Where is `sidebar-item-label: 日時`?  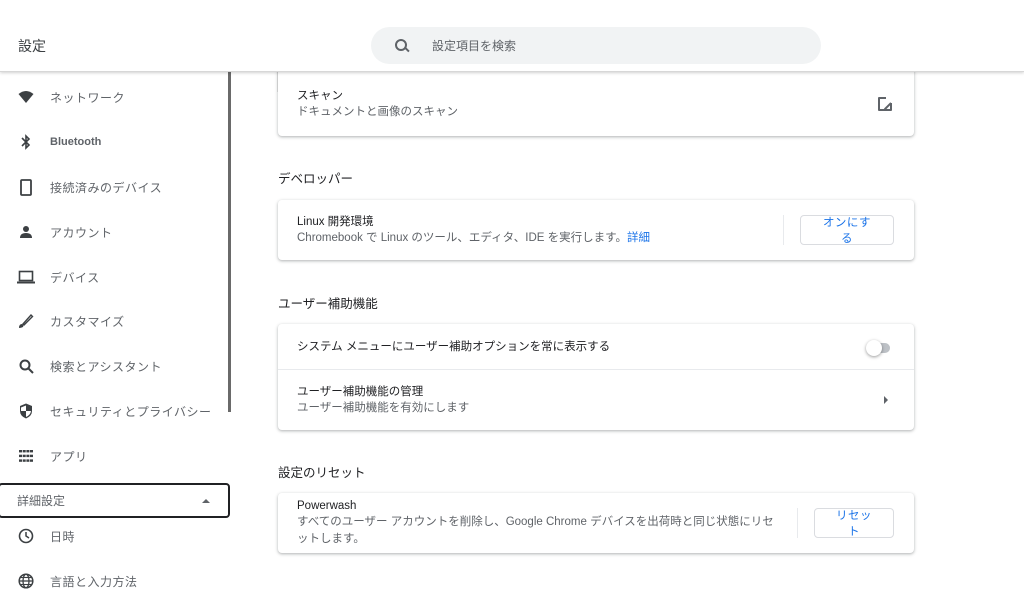
sidebar-item-label: 日時 is located at coordinates (63, 536).